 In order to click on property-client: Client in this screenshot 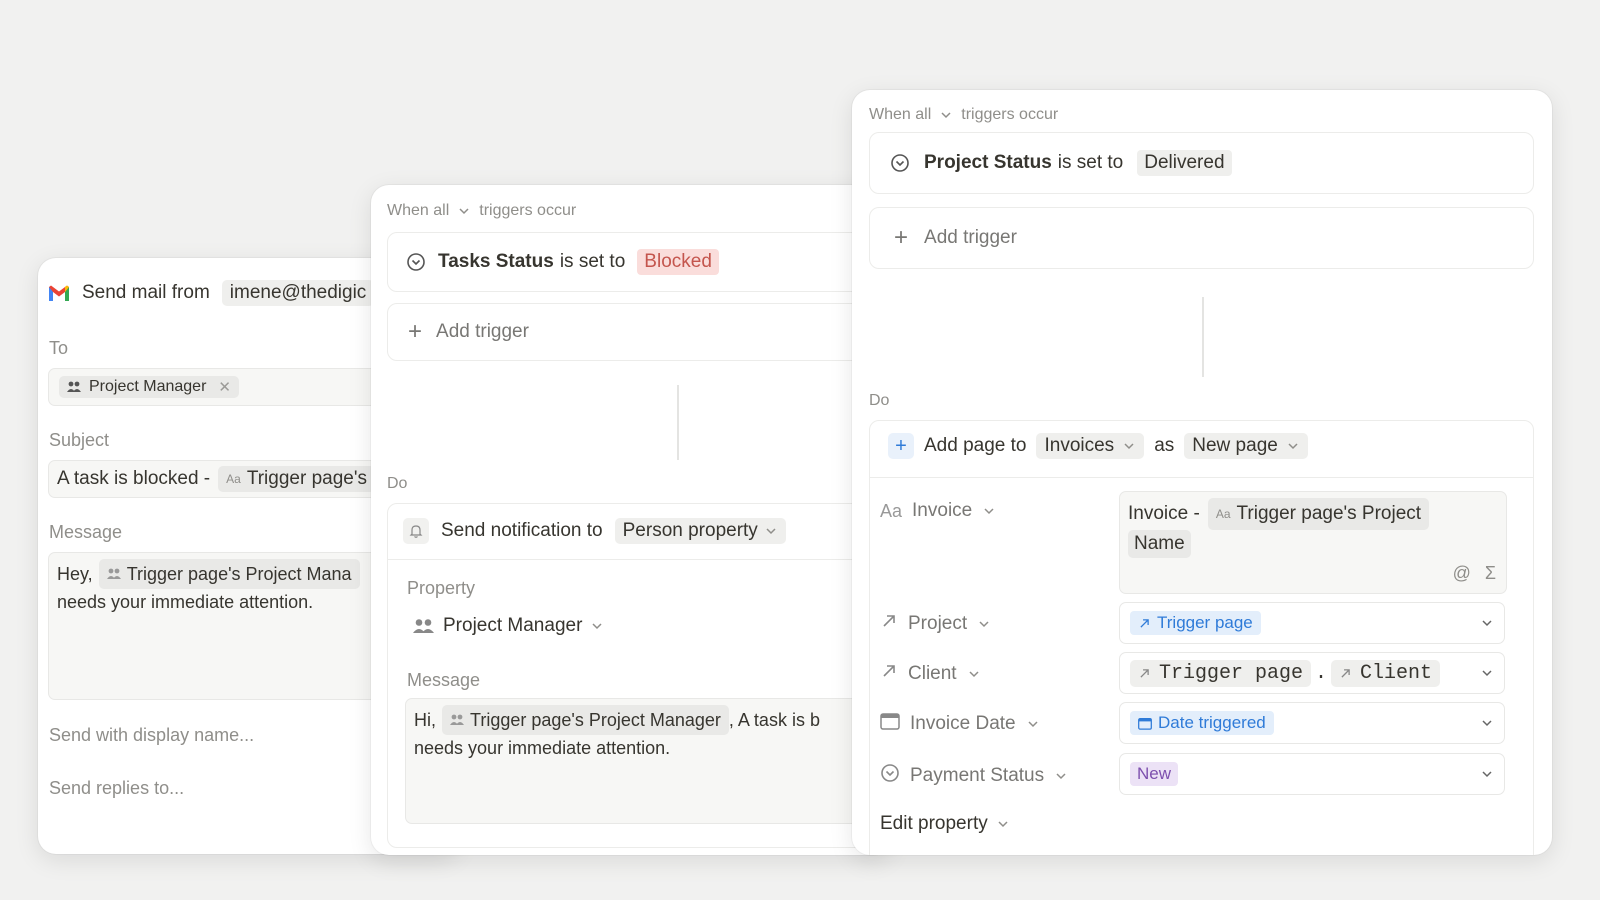, I will do `click(930, 674)`.